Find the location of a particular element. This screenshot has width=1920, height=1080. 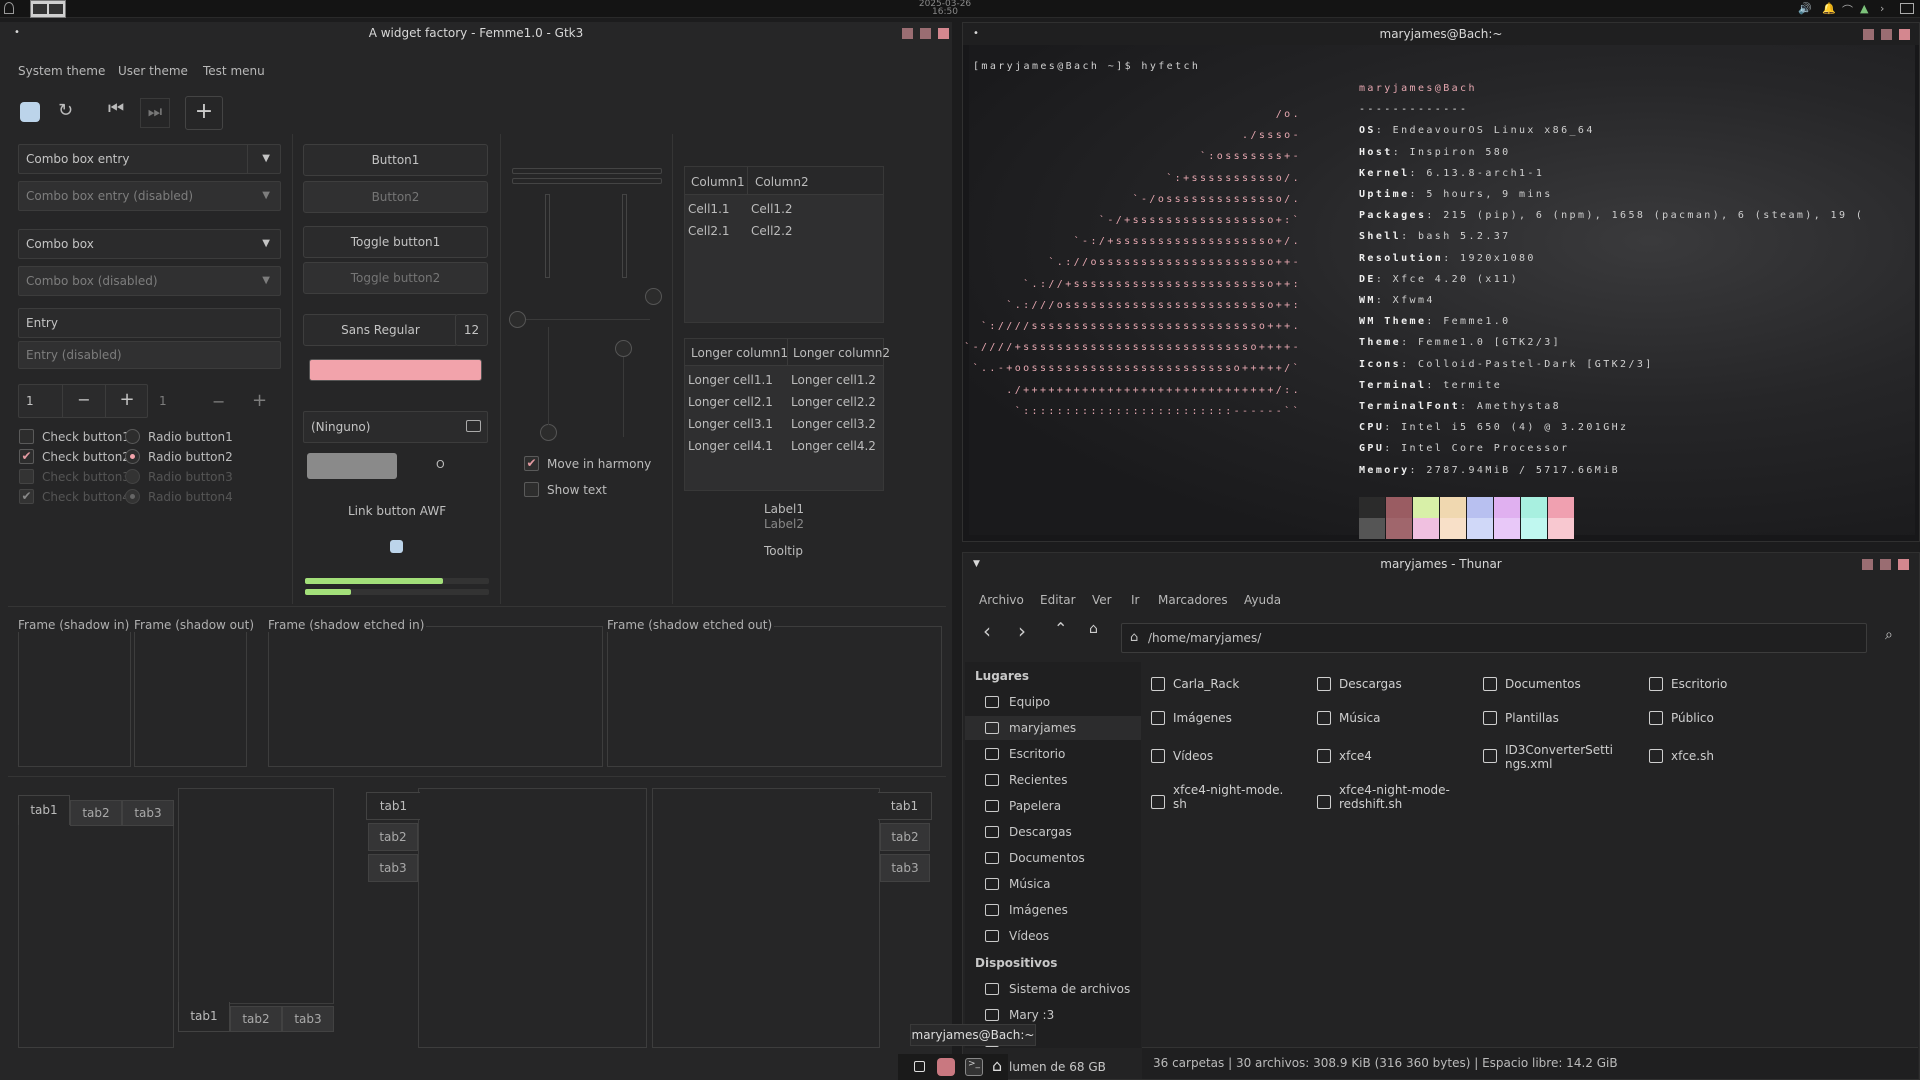

file-item: Carla_Rack is located at coordinates (1206, 684).